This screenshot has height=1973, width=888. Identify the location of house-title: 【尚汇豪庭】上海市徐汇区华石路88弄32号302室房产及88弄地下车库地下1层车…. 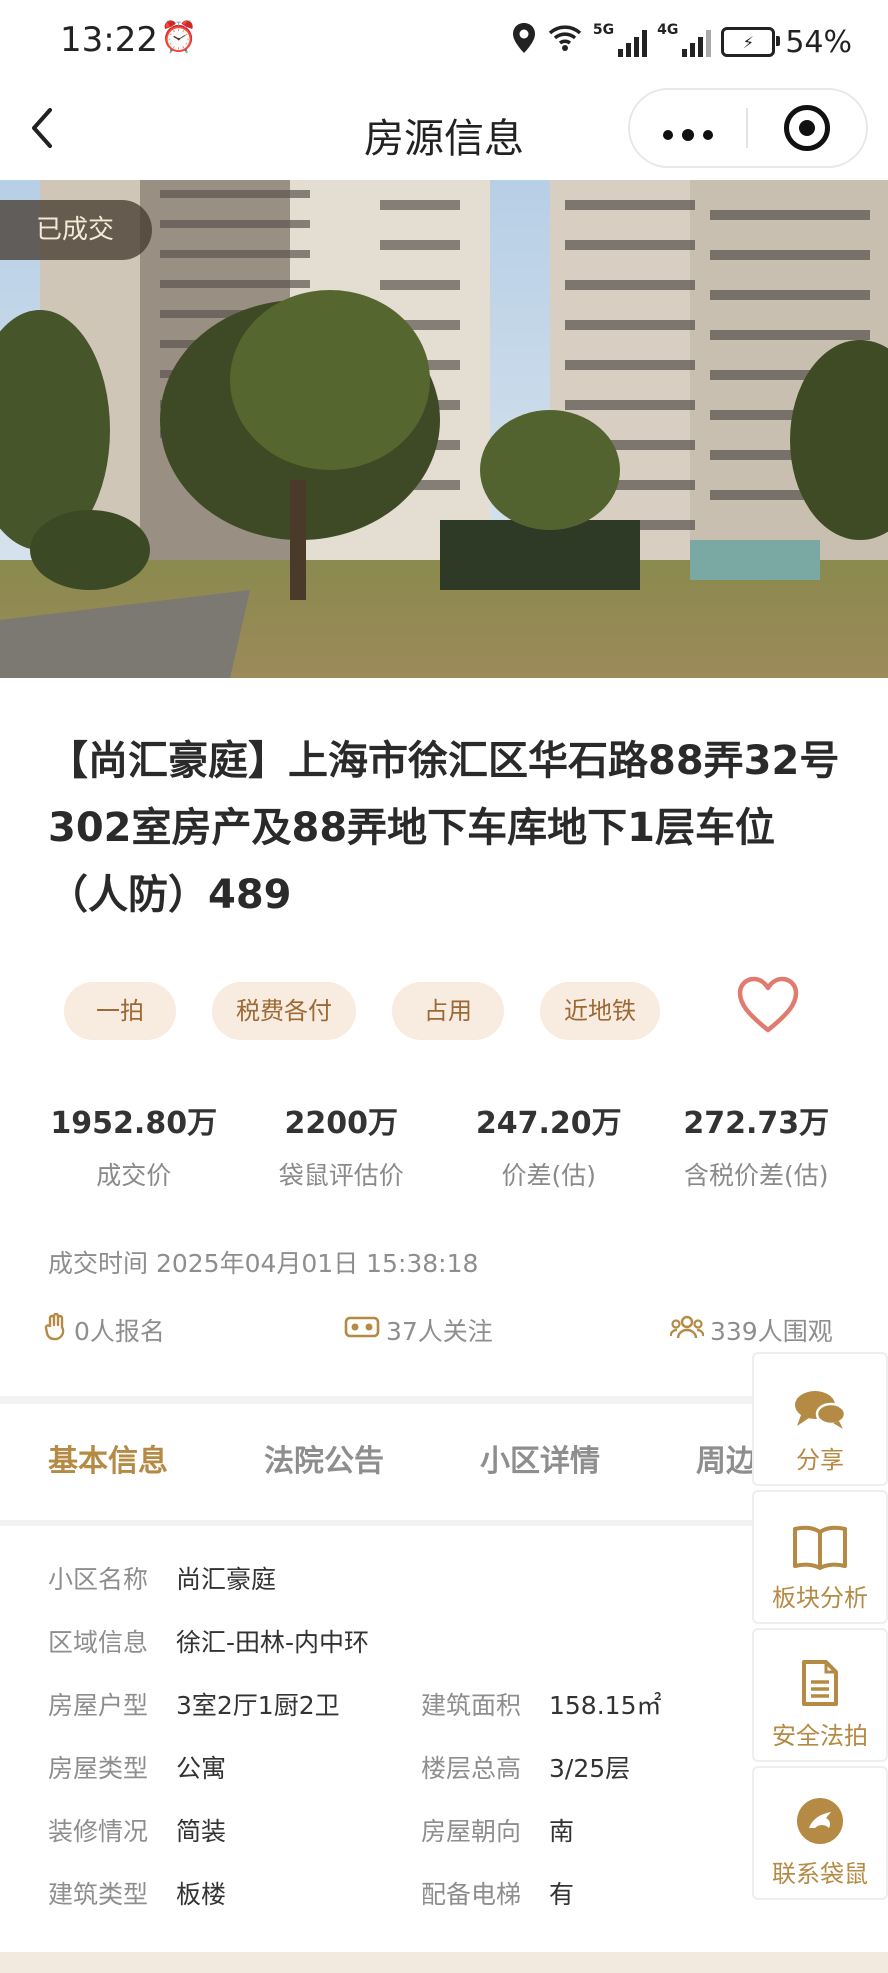
(444, 828).